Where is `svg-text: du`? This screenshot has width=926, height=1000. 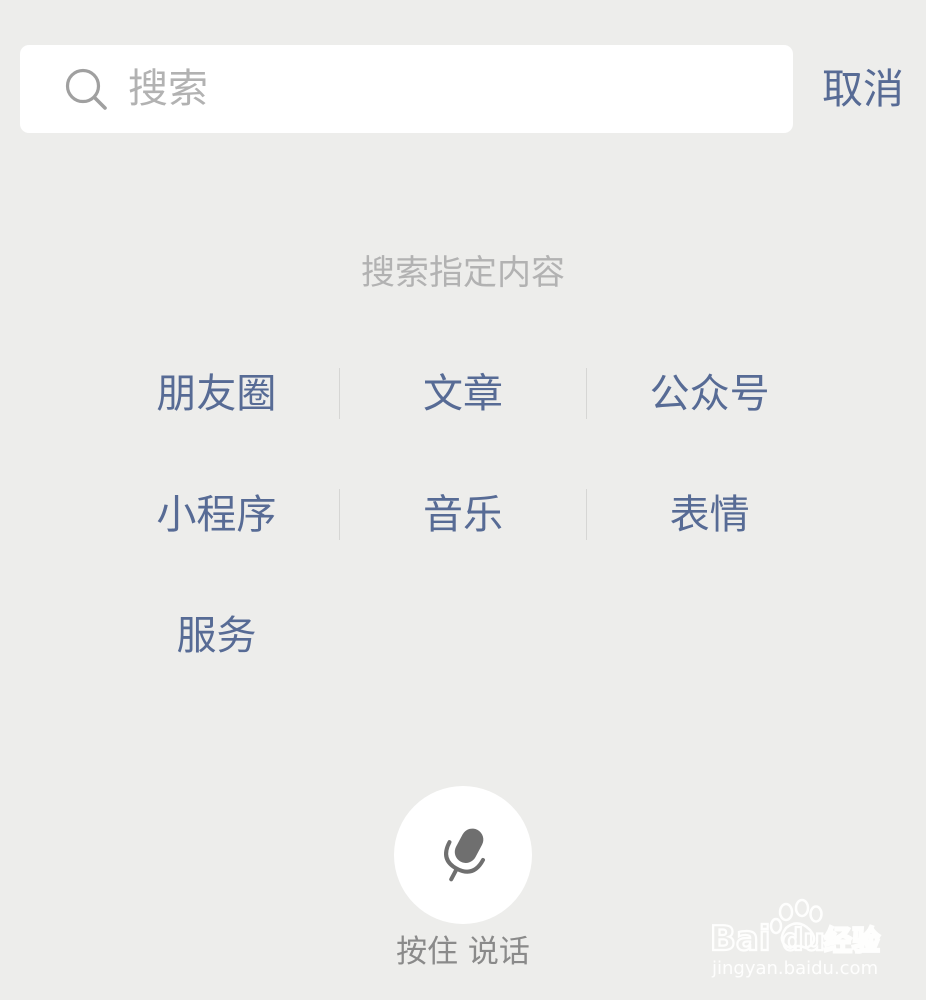 svg-text: du is located at coordinates (803, 940).